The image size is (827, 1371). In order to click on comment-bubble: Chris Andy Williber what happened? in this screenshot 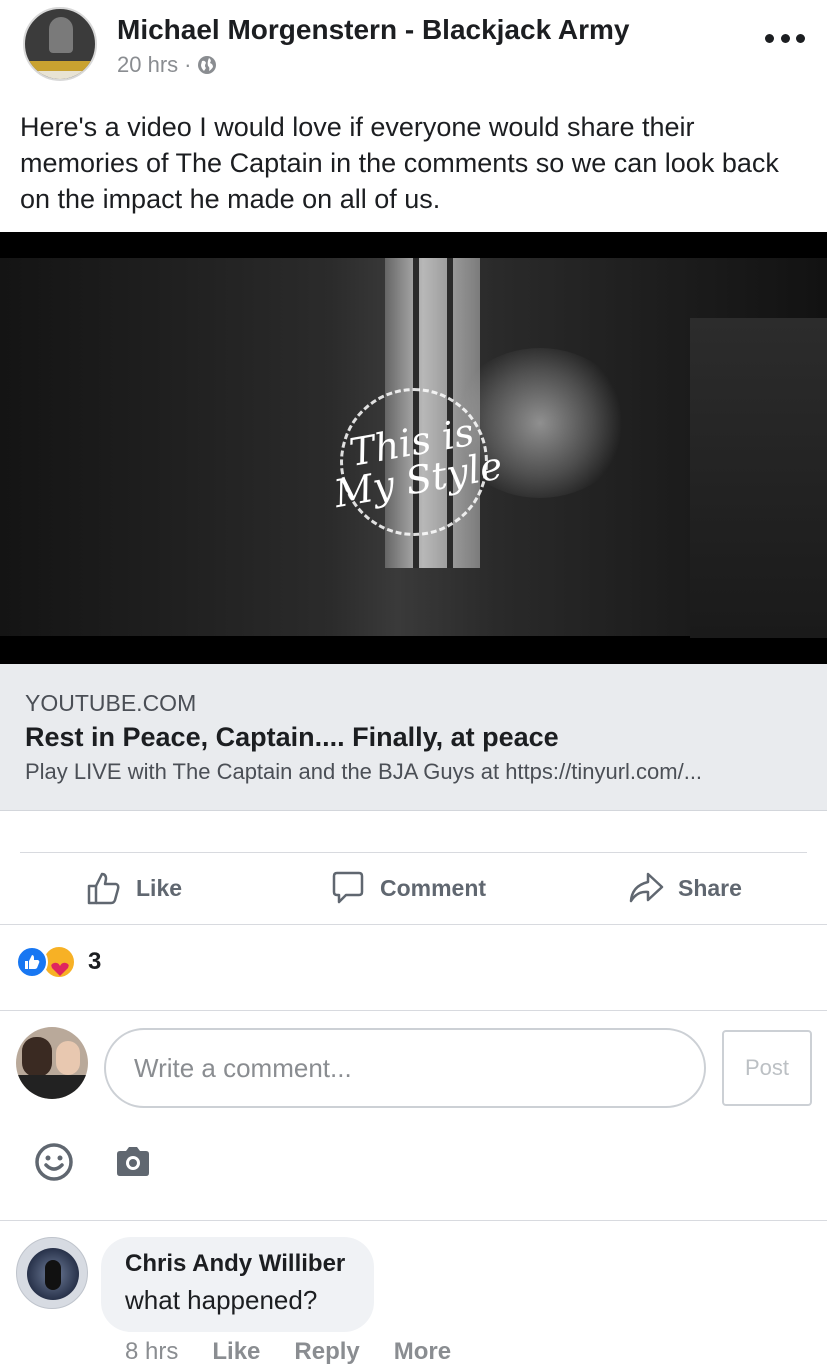, I will do `click(237, 1284)`.